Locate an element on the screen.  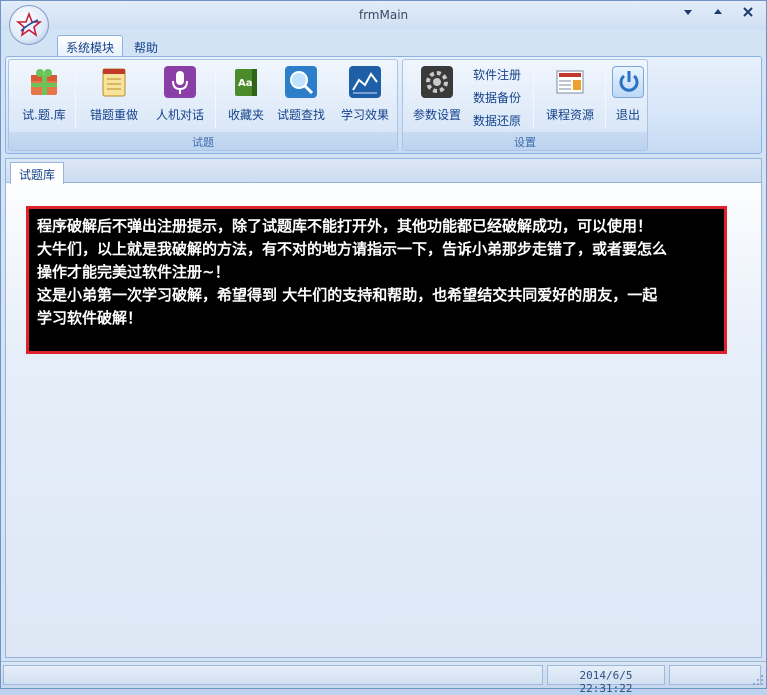
course-resources-button: 课程资源 is located at coordinates (570, 97).